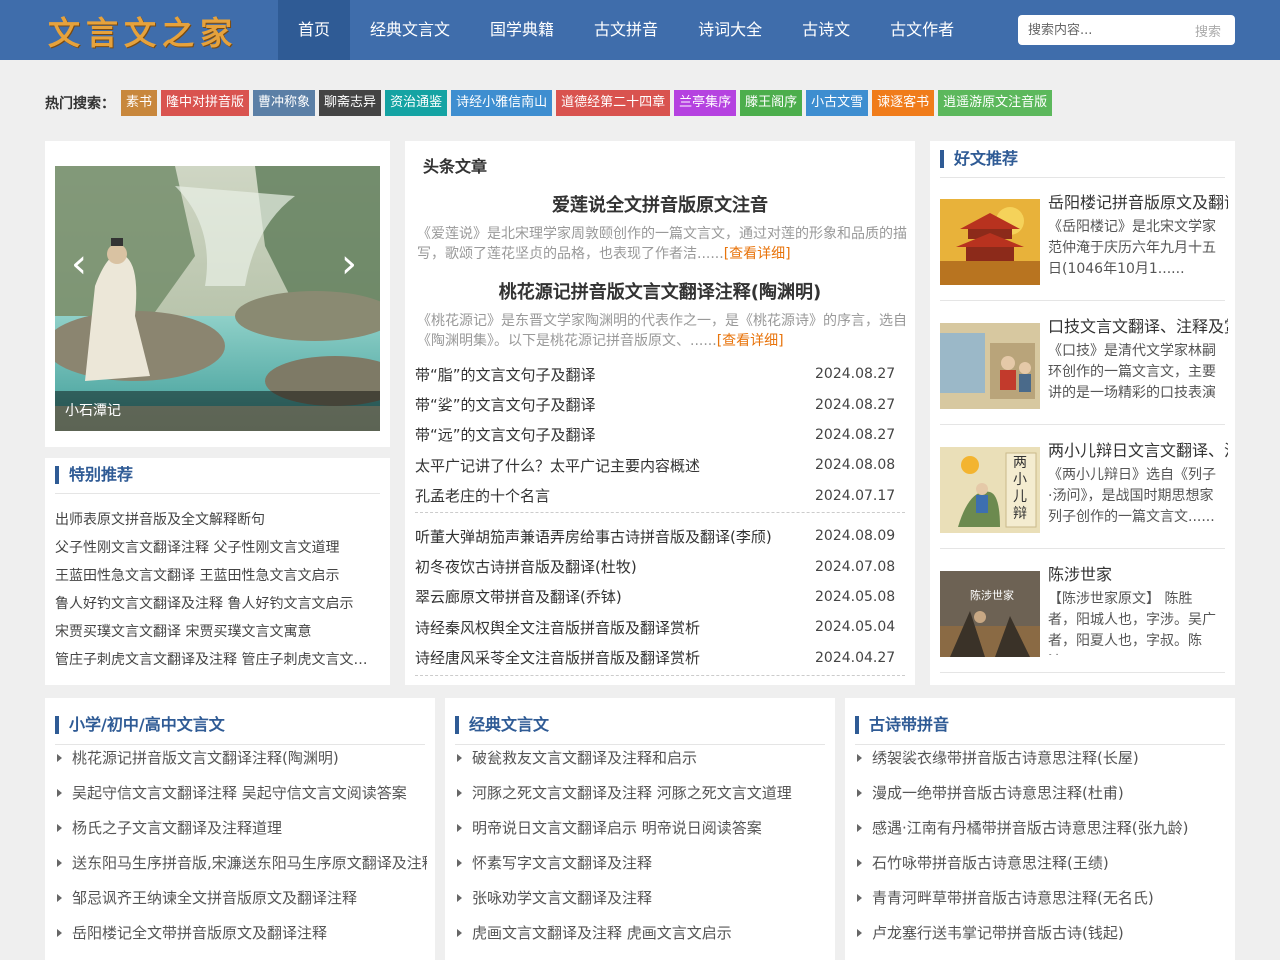  I want to click on list-item-text: 石竹咏带拼音版古诗意思注释(王绩), so click(990, 863).